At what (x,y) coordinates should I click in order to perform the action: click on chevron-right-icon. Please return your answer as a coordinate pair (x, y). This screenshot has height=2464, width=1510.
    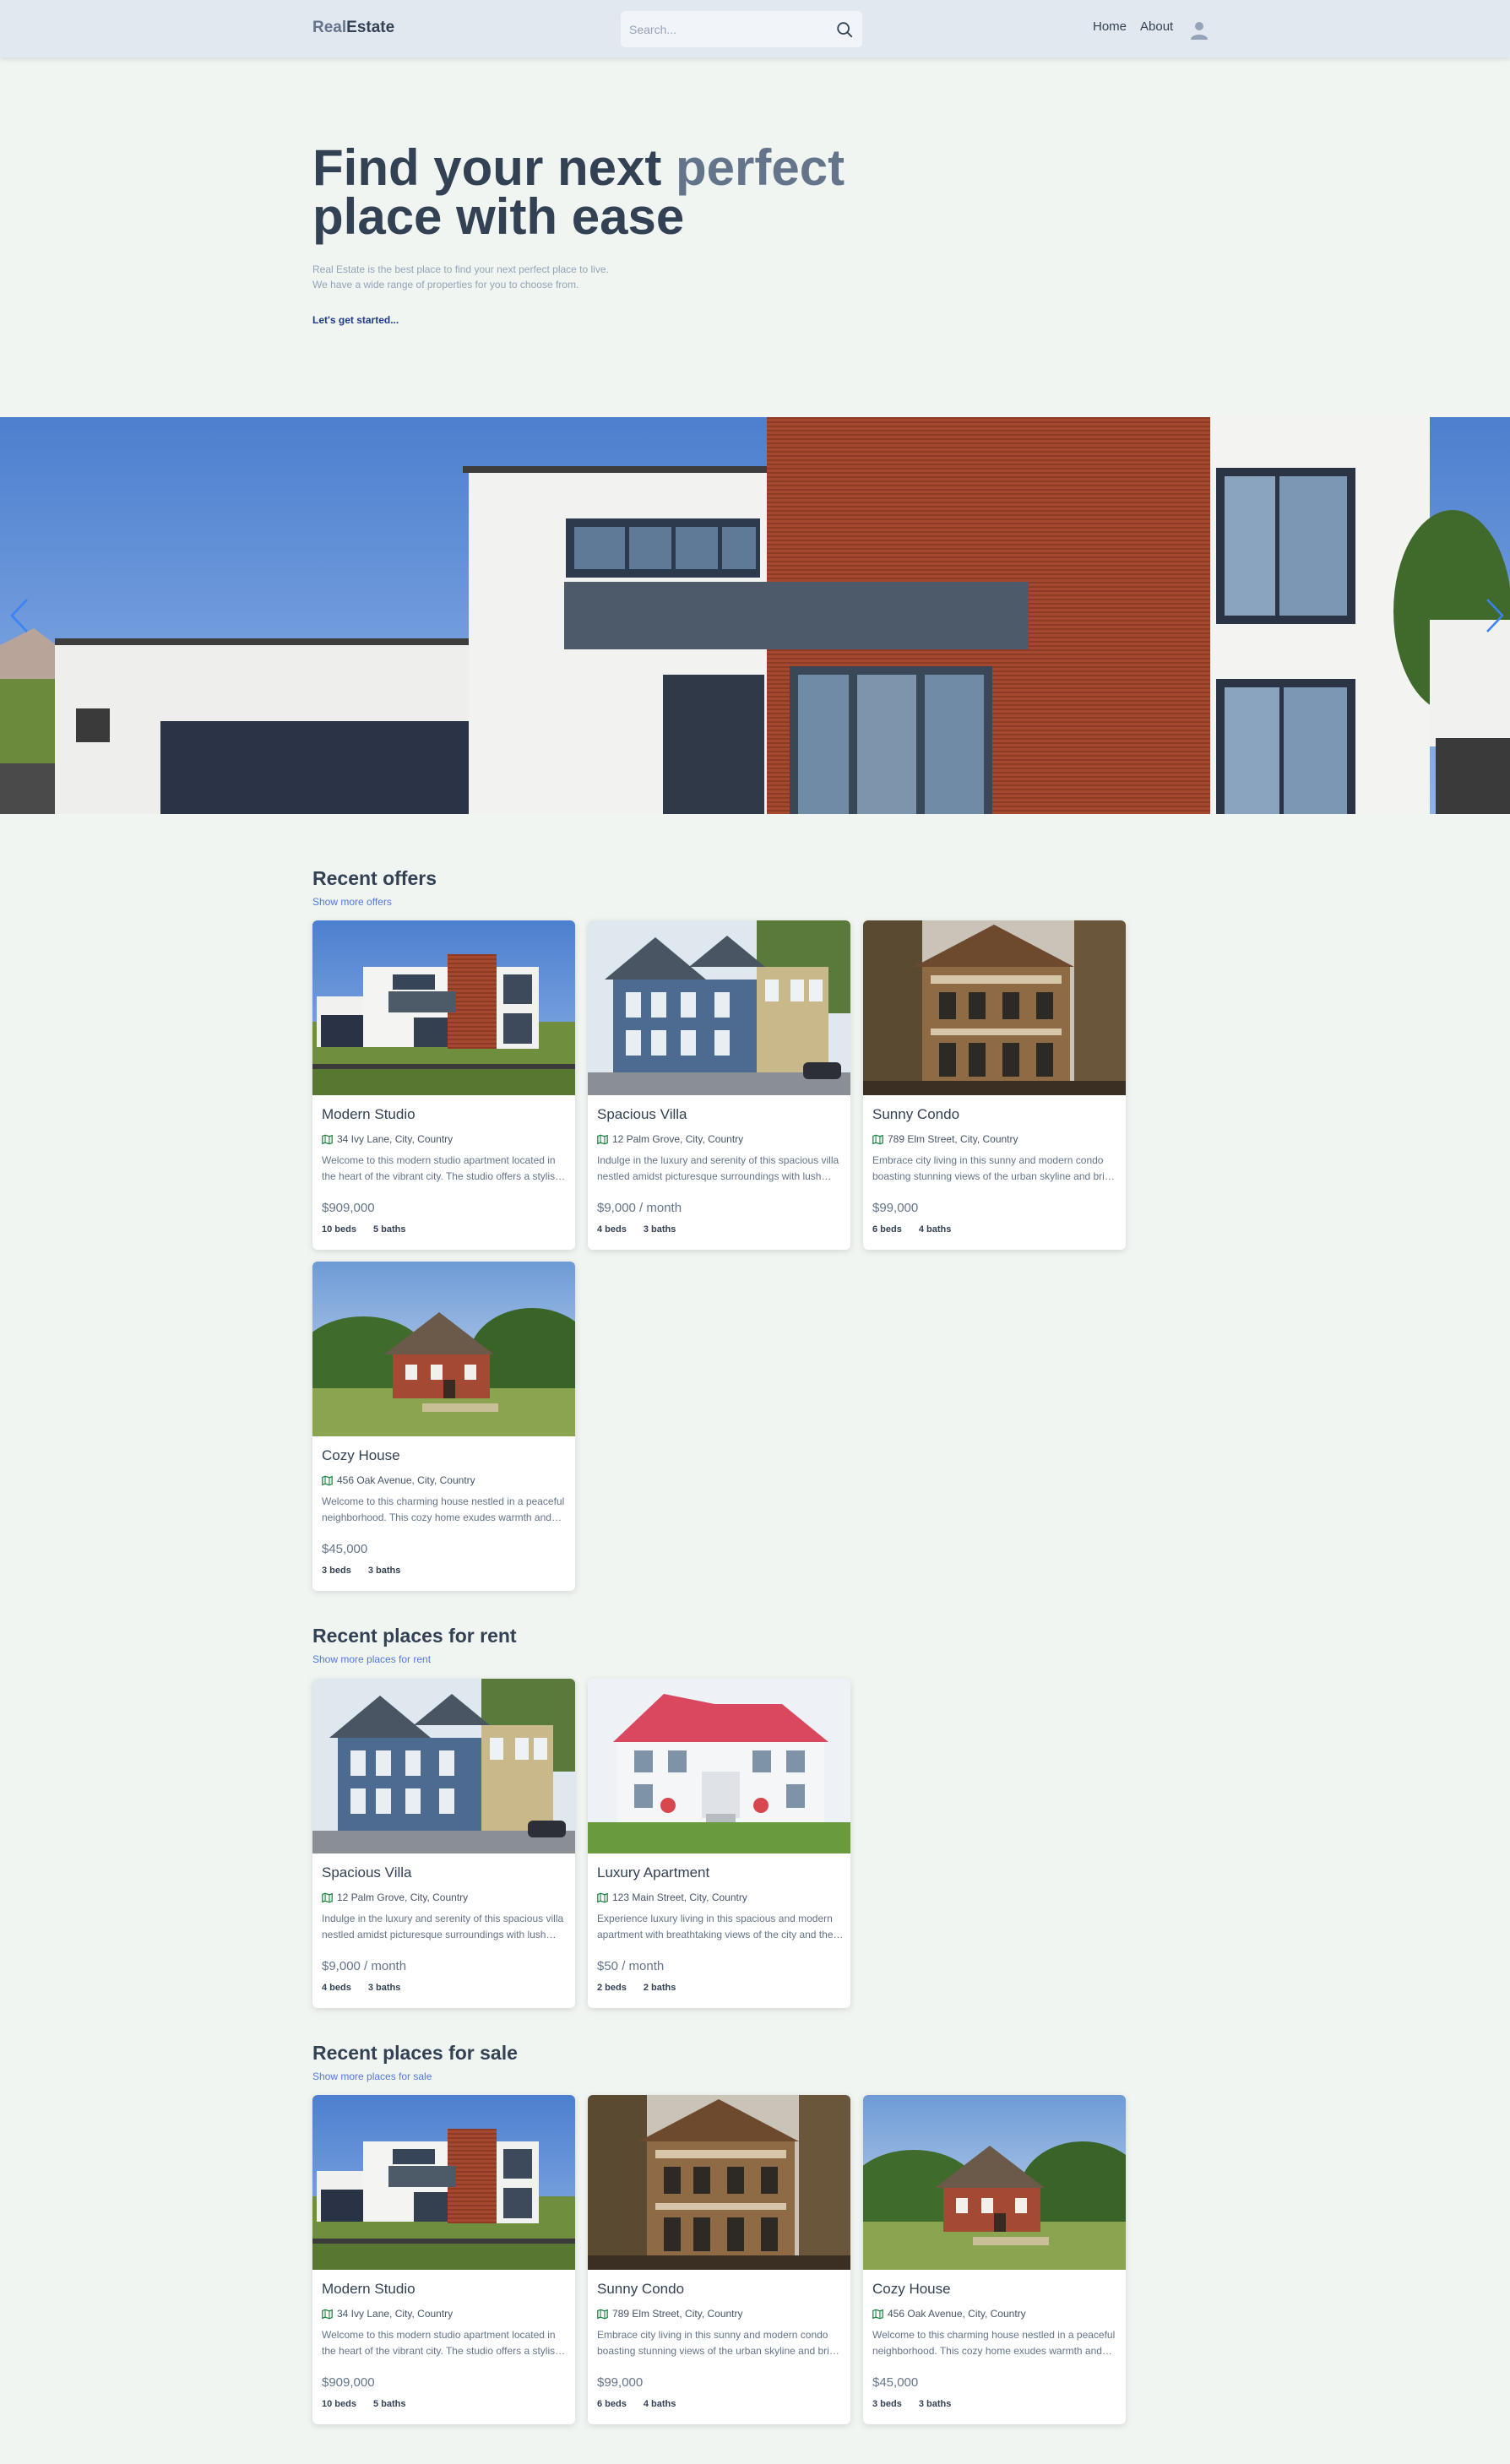
    Looking at the image, I should click on (1494, 615).